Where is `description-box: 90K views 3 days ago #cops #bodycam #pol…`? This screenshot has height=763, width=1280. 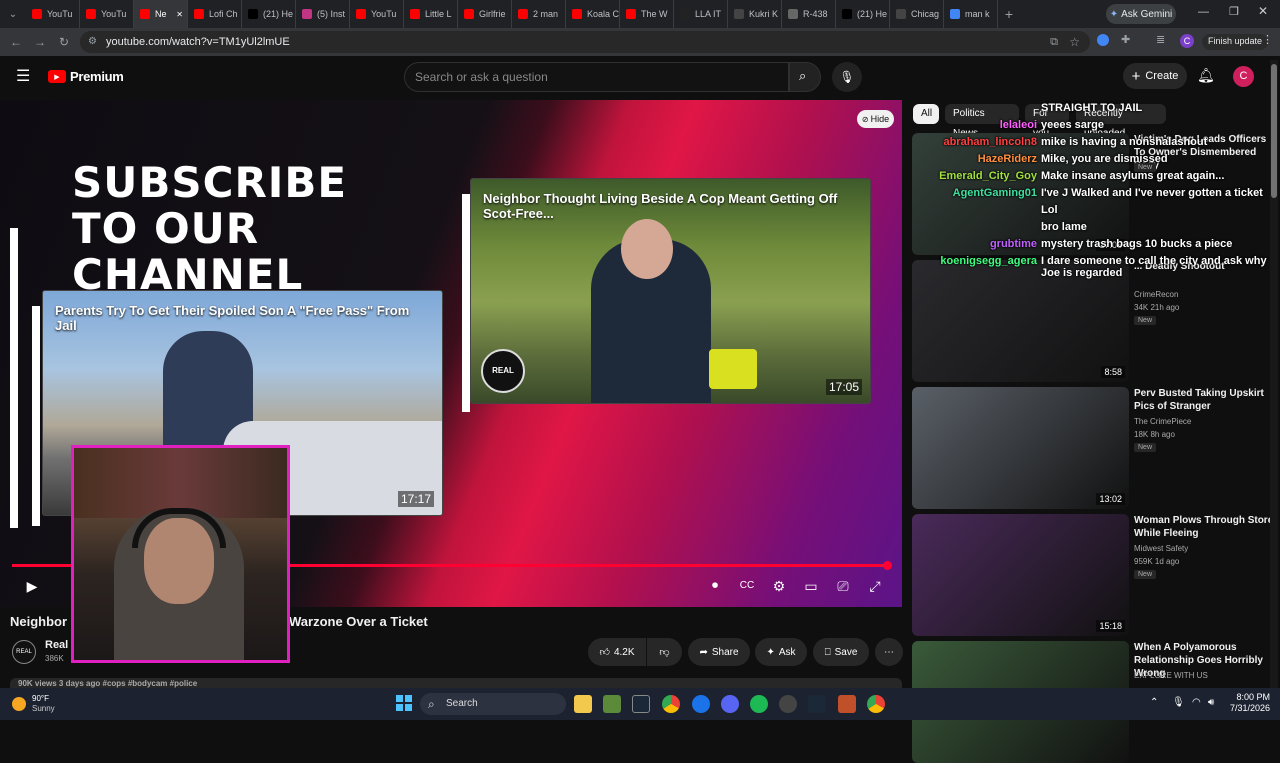 description-box: 90K views 3 days ago #cops #bodycam #pol… is located at coordinates (456, 683).